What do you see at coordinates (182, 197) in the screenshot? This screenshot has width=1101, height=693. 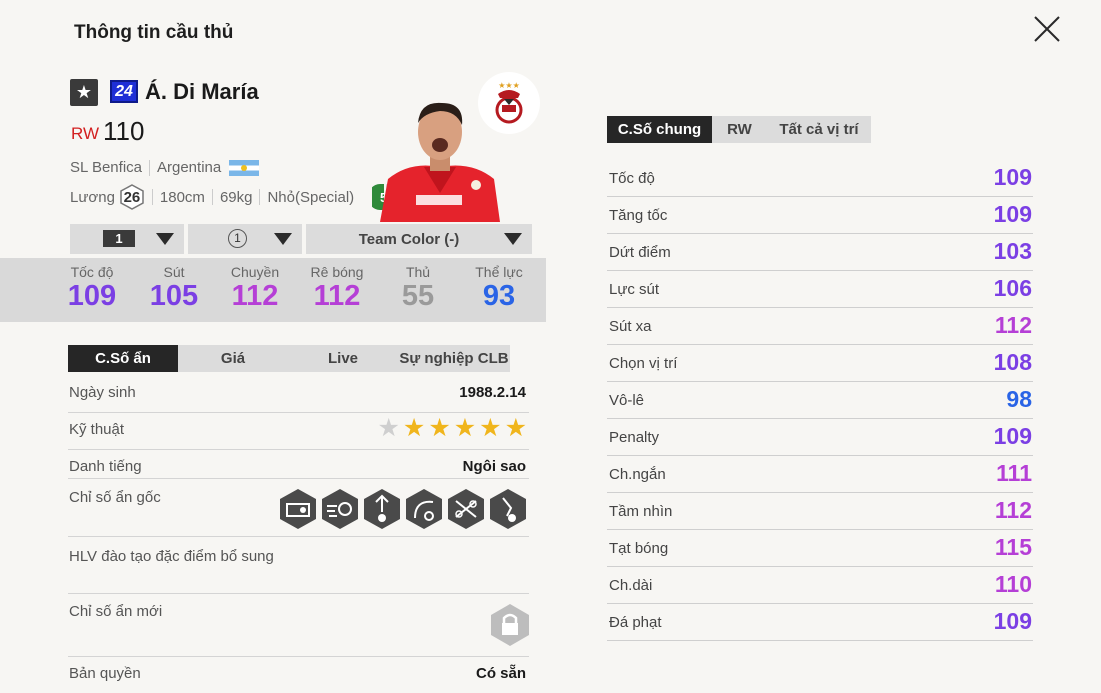 I see `height-value: 180cm` at bounding box center [182, 197].